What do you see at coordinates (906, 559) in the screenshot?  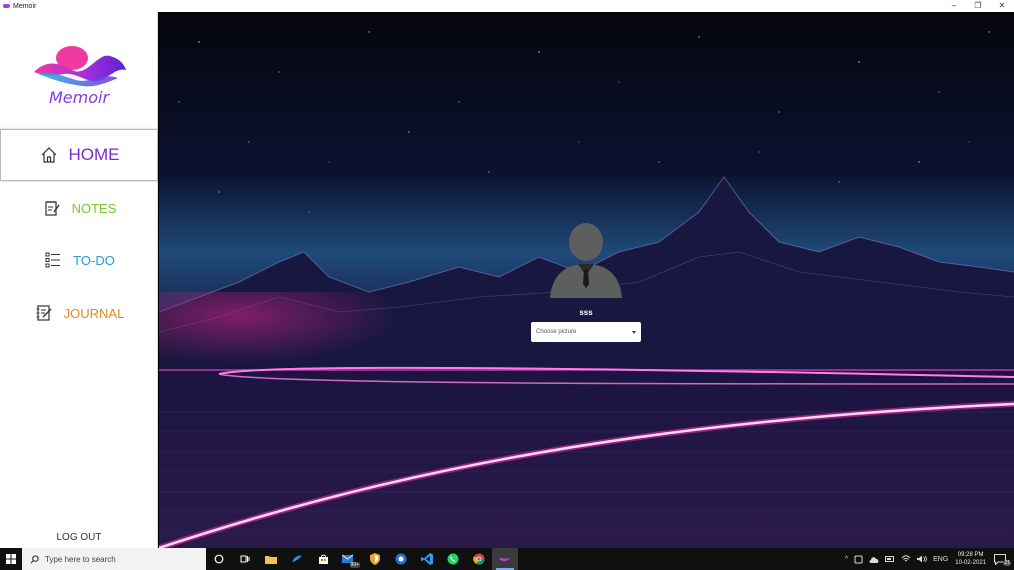 I see `wifi-icon` at bounding box center [906, 559].